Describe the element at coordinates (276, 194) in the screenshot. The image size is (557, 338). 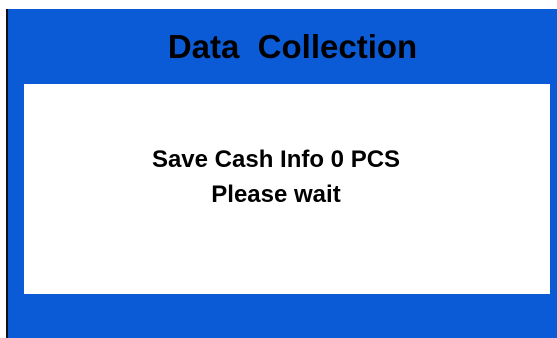
I see `wait-message: Please wait` at that location.